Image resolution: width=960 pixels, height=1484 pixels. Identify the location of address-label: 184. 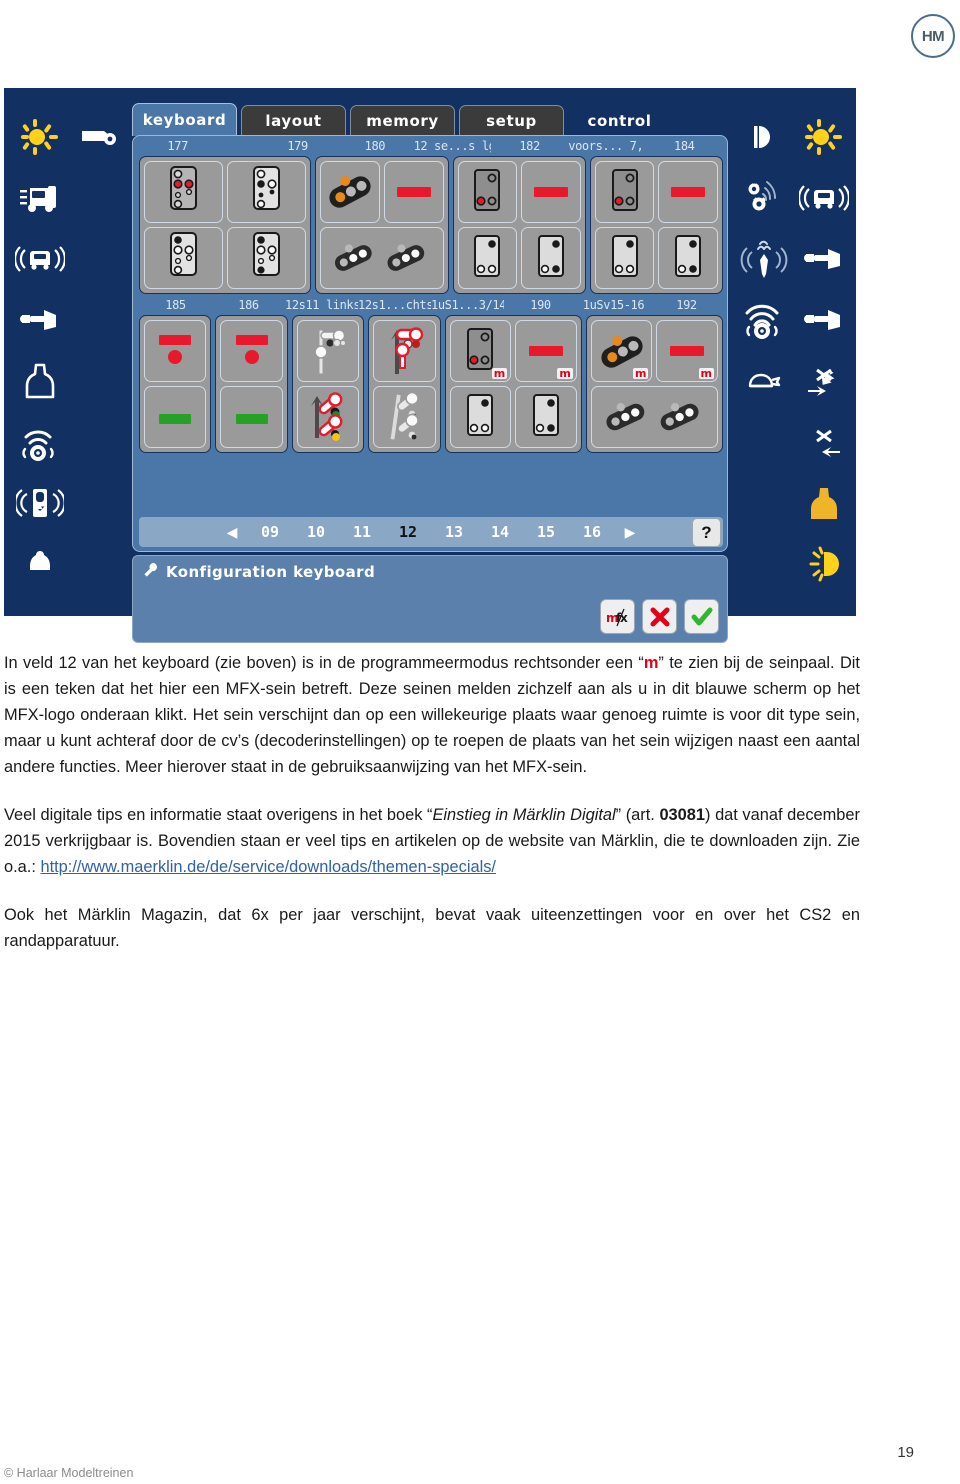
(684, 146).